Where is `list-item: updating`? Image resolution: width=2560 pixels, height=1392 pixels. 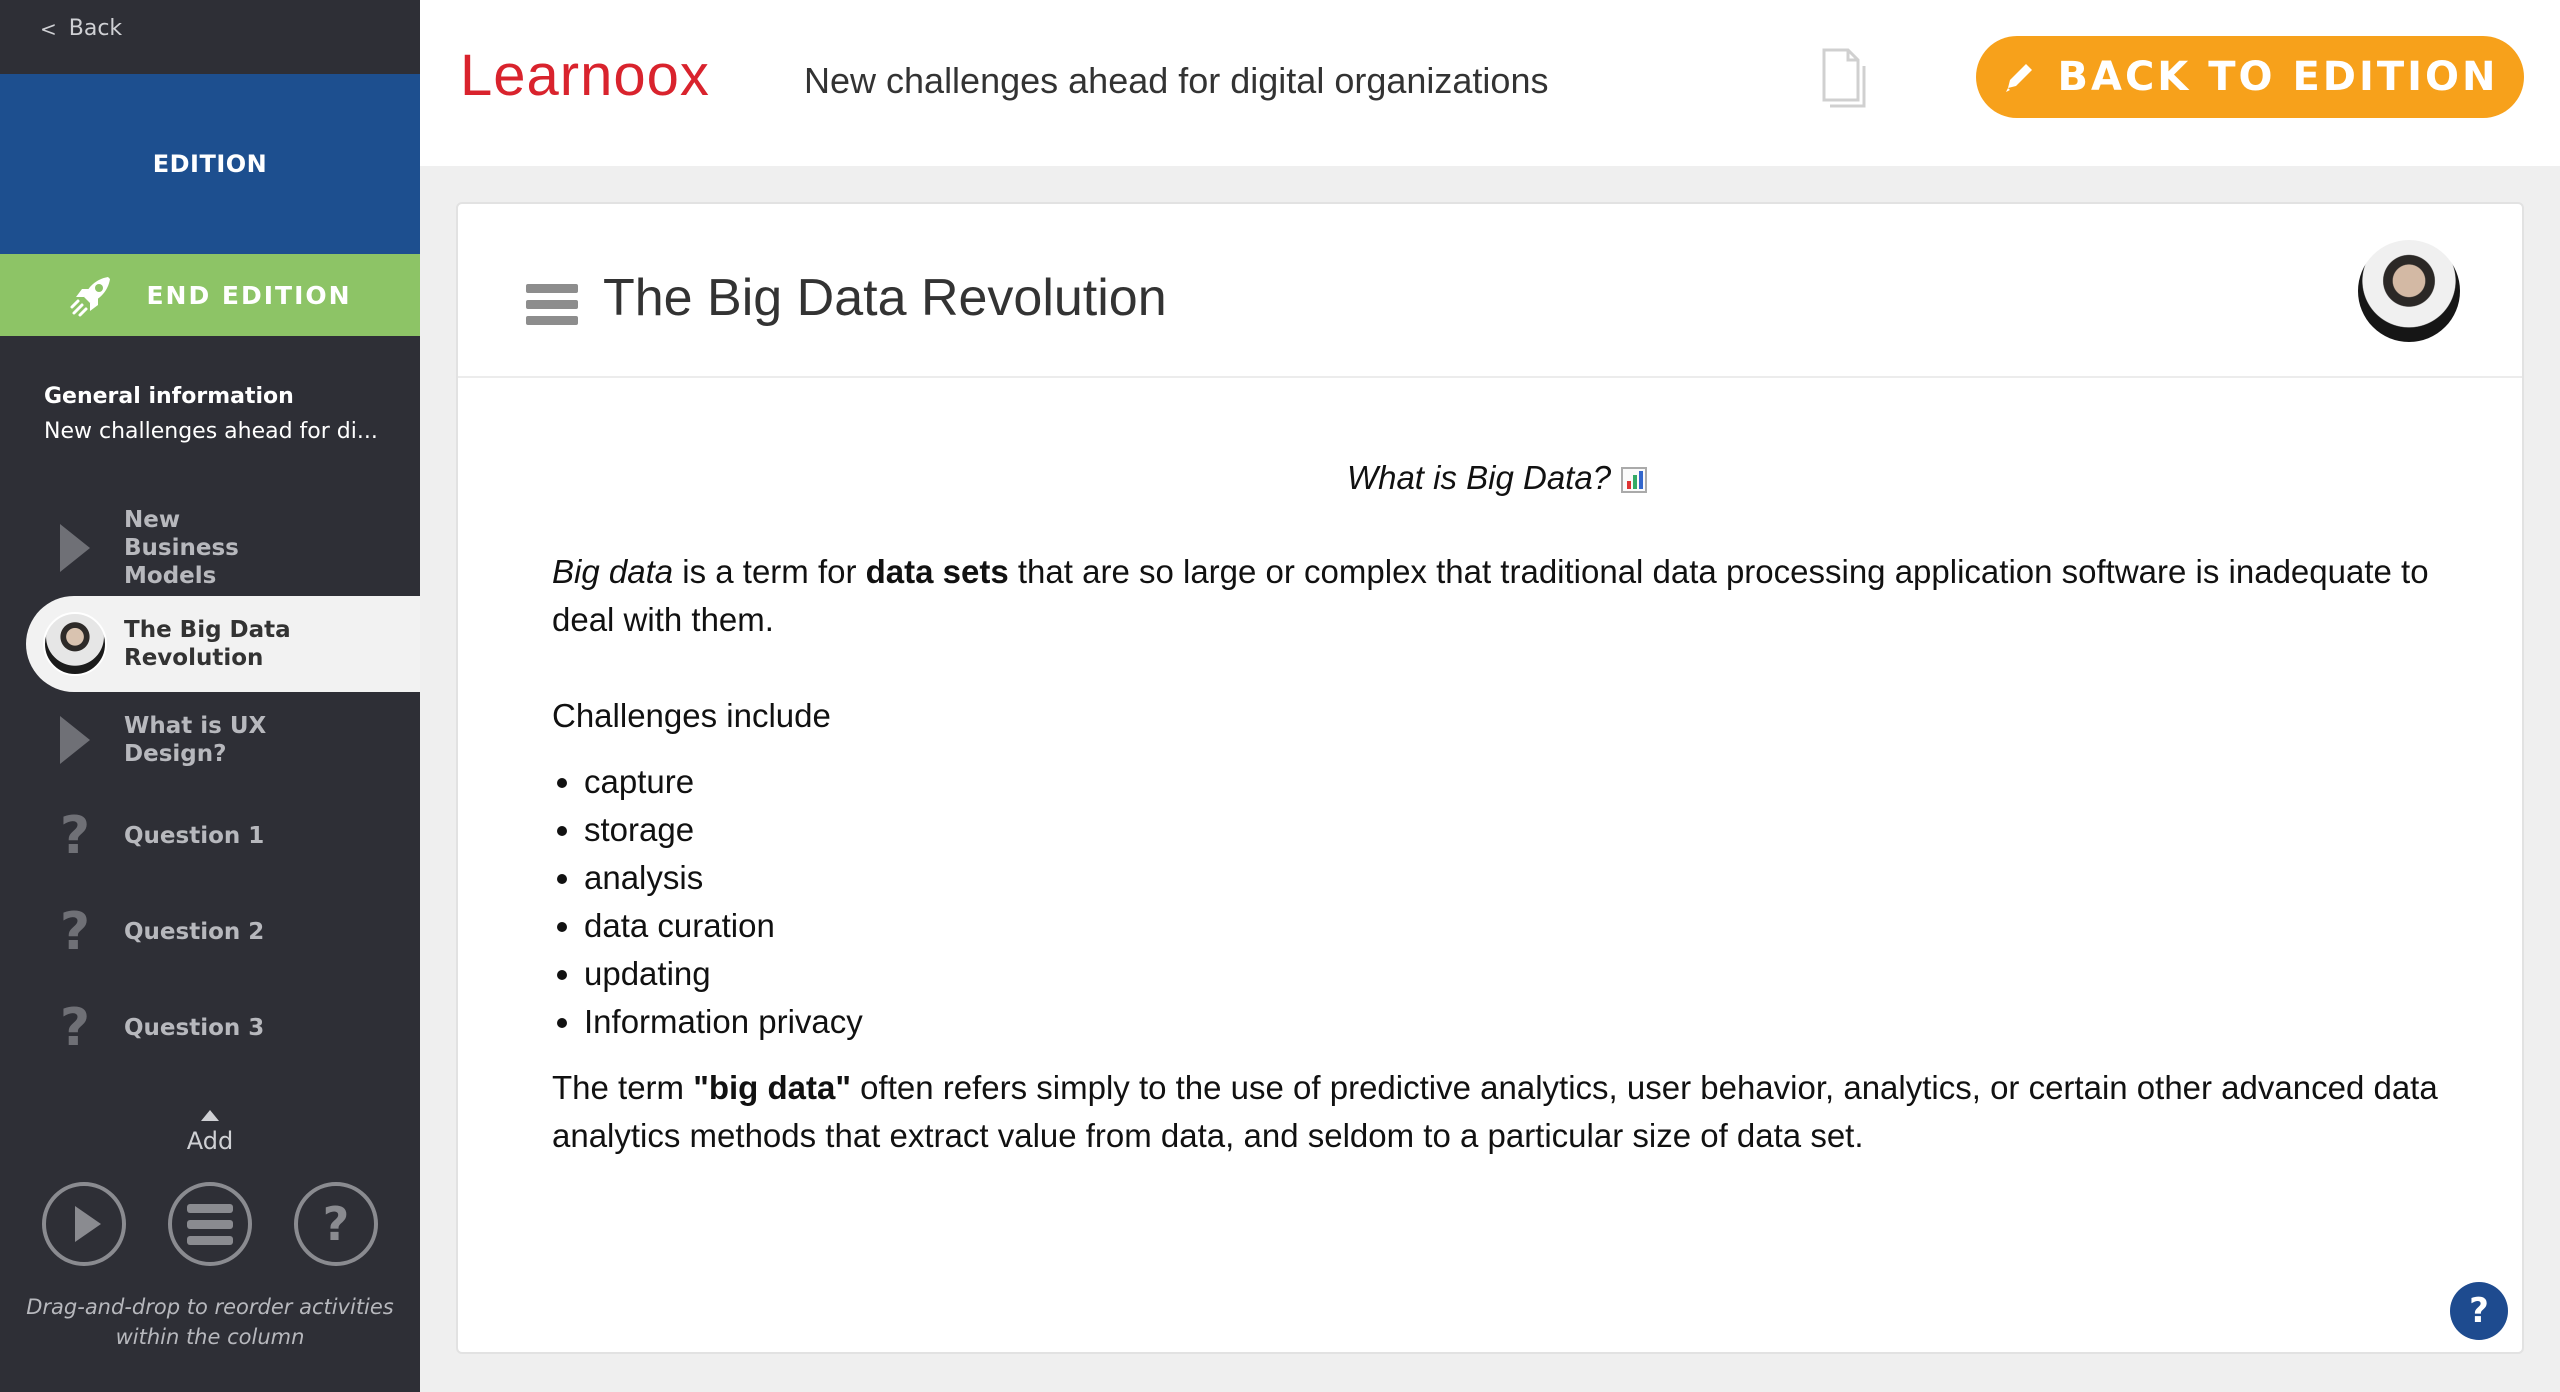
list-item: updating is located at coordinates (1513, 974).